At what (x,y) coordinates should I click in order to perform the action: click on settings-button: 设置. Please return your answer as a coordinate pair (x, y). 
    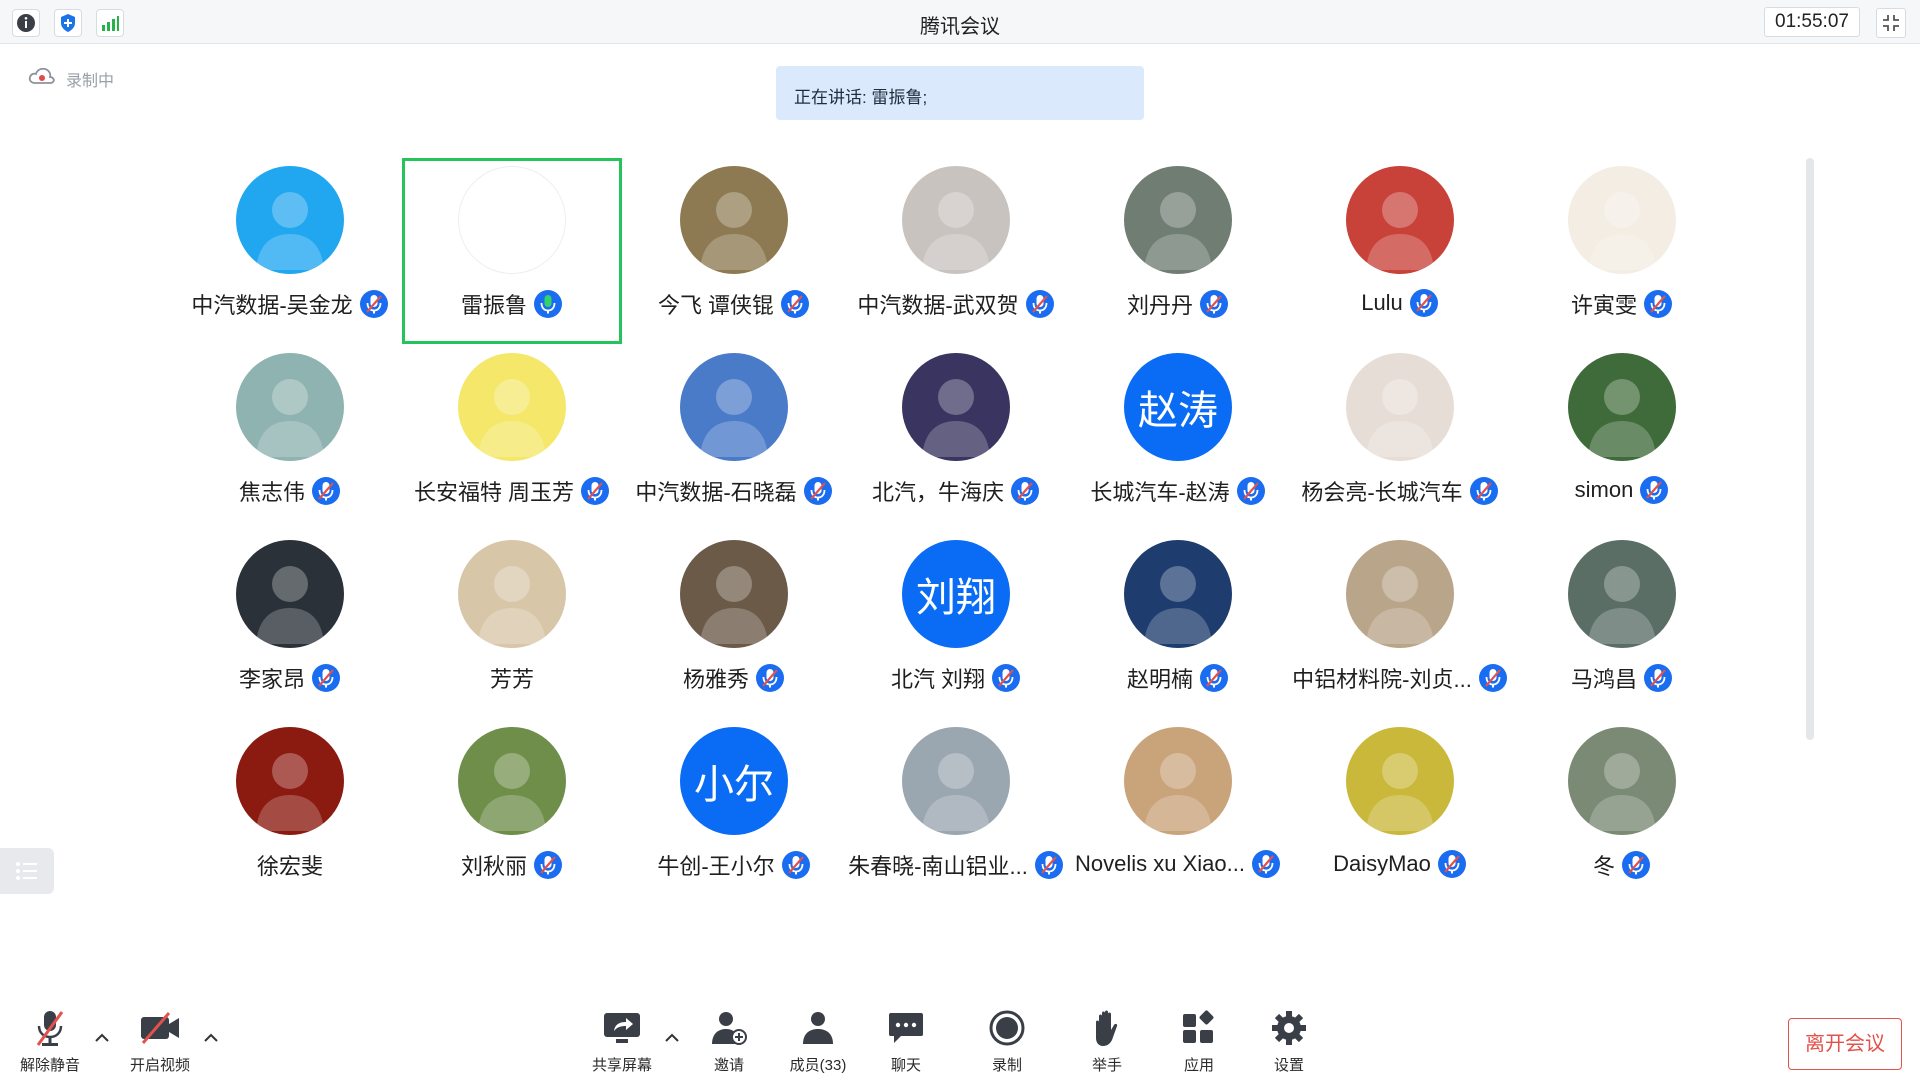
    Looking at the image, I should click on (1289, 1041).